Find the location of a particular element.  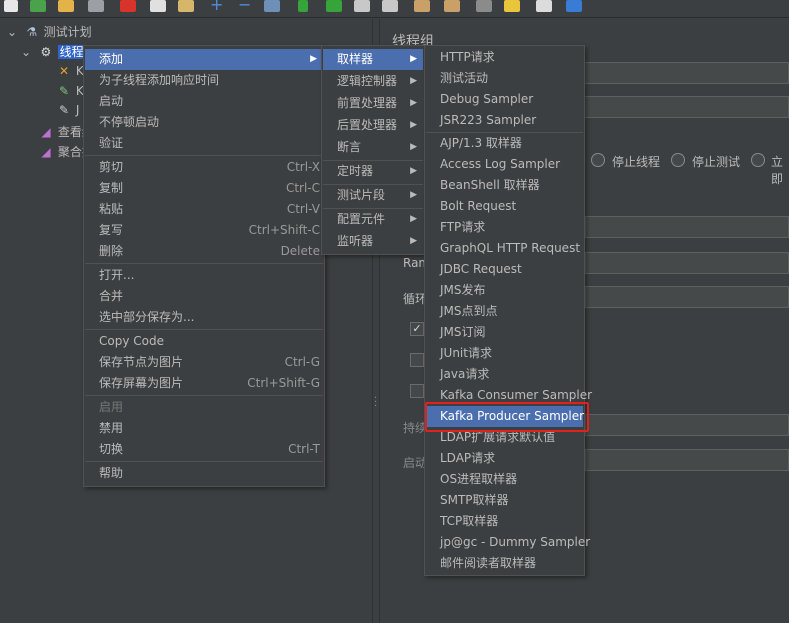

sampler-menu-item: FTP请求 is located at coordinates (504, 227).